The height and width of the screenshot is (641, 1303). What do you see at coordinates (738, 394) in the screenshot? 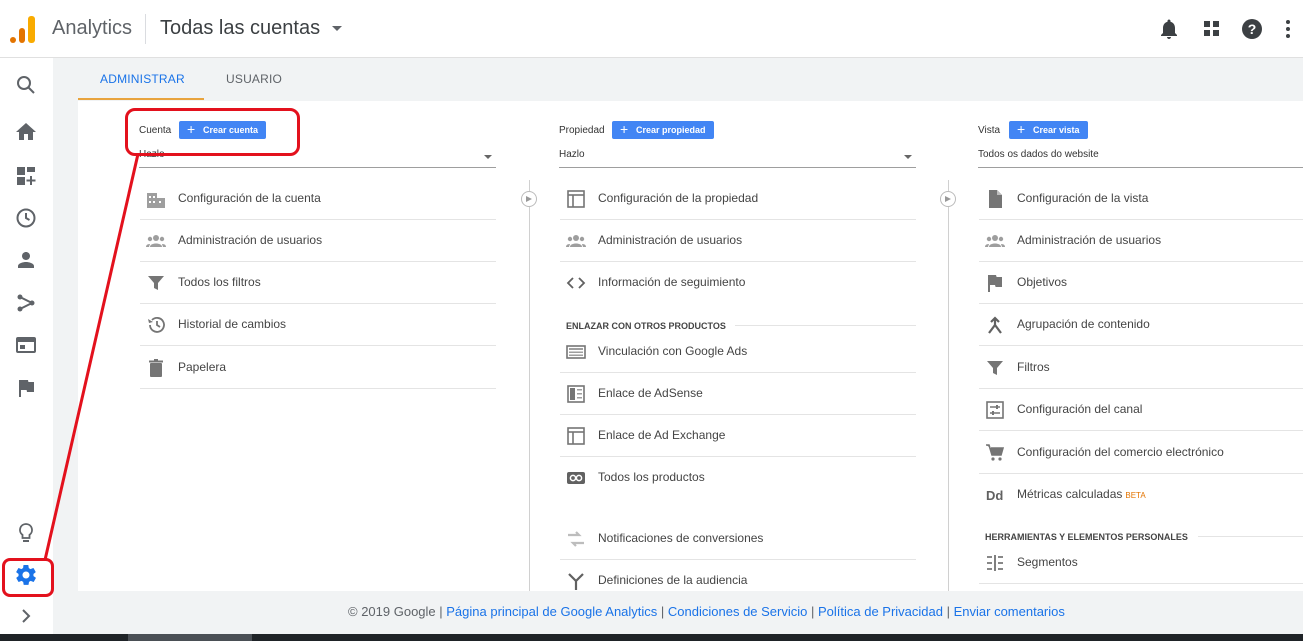
I see `adsense-link-item: Enlace de AdSense` at bounding box center [738, 394].